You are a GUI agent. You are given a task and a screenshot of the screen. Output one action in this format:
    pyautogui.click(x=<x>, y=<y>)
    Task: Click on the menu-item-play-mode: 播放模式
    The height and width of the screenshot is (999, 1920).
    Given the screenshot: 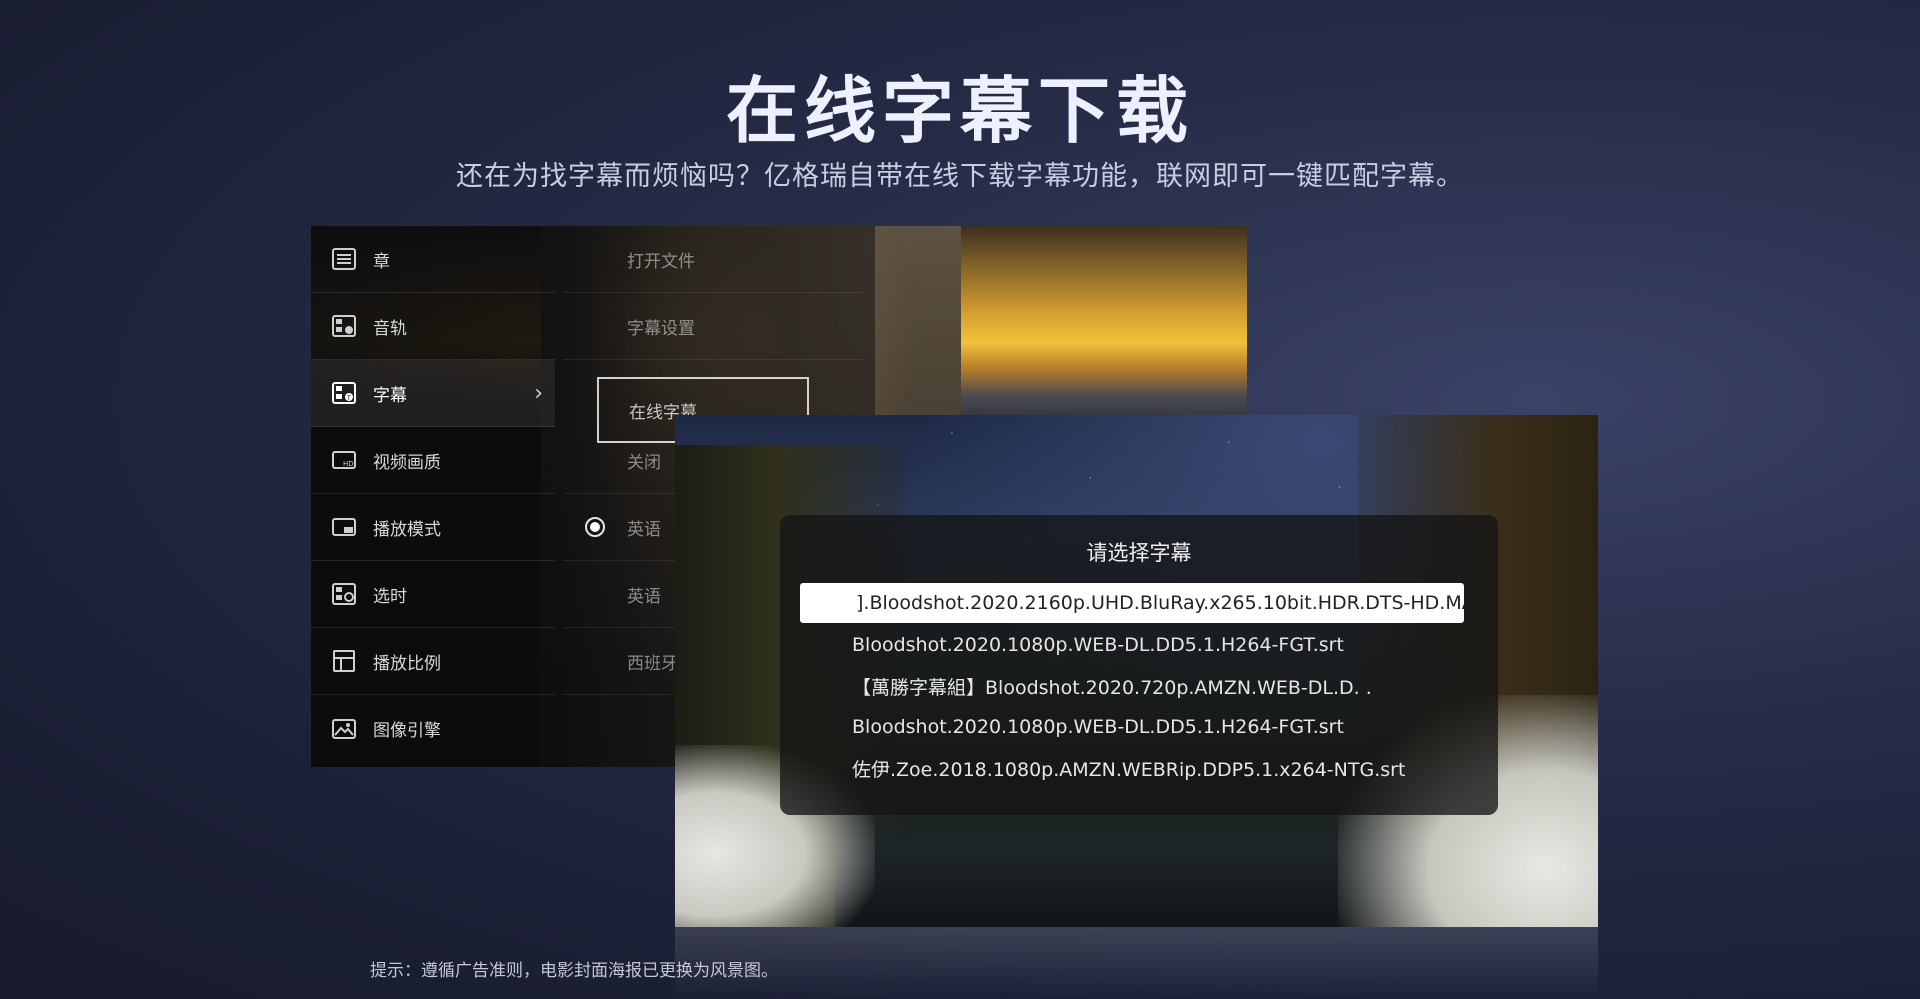 What is the action you would take?
    pyautogui.click(x=433, y=527)
    